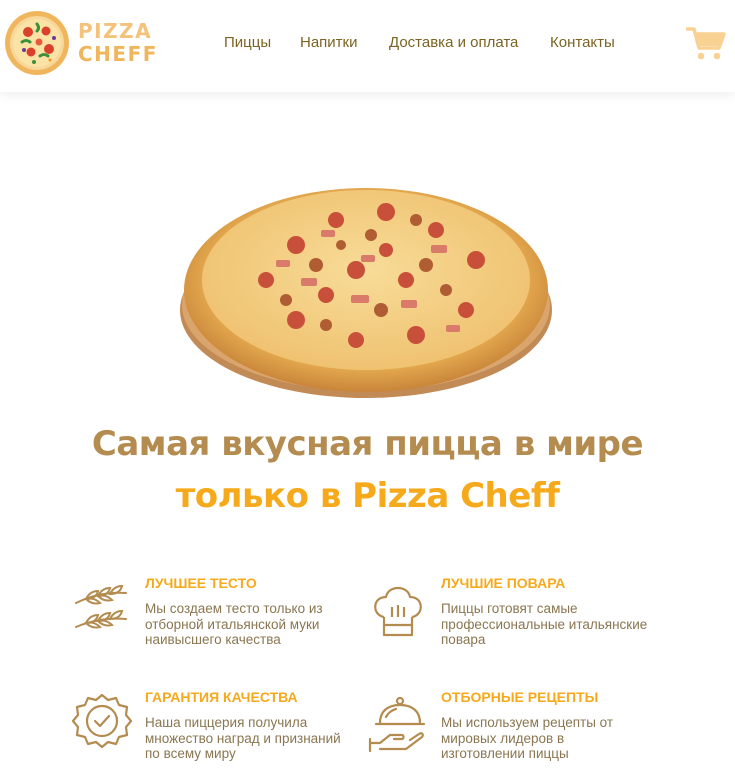 Image resolution: width=735 pixels, height=773 pixels. Describe the element at coordinates (37, 43) in the screenshot. I see `pizza-logo-icon` at that location.